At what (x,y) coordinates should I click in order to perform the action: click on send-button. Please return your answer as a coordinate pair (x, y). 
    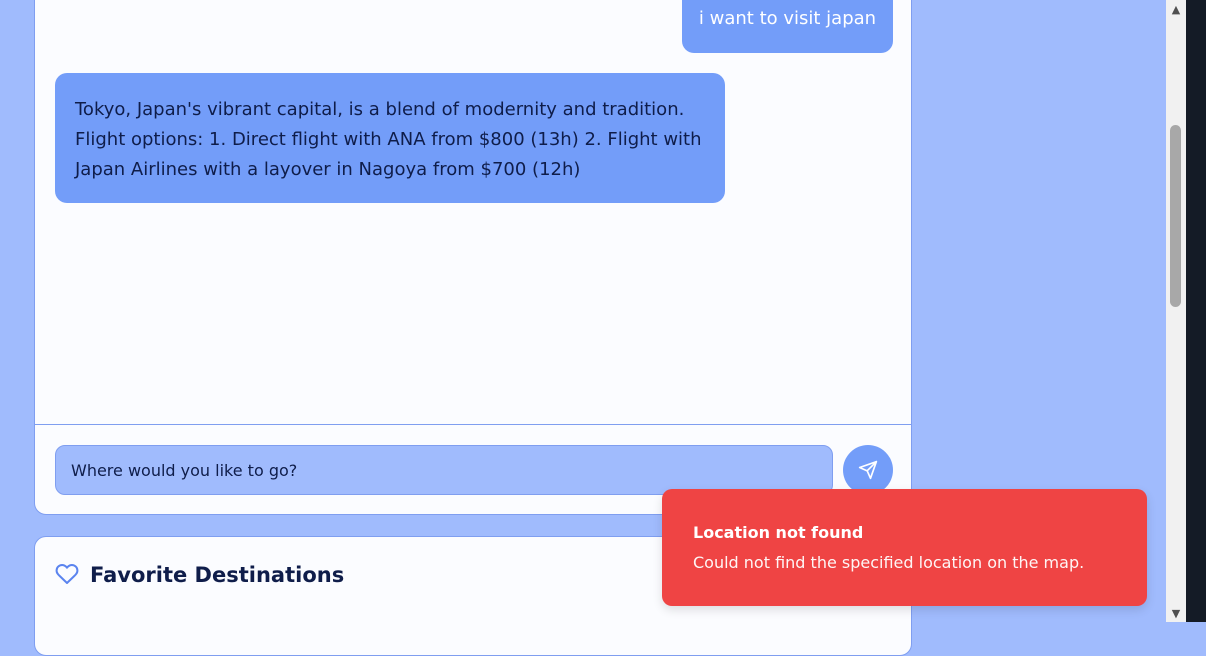
    Looking at the image, I should click on (868, 470).